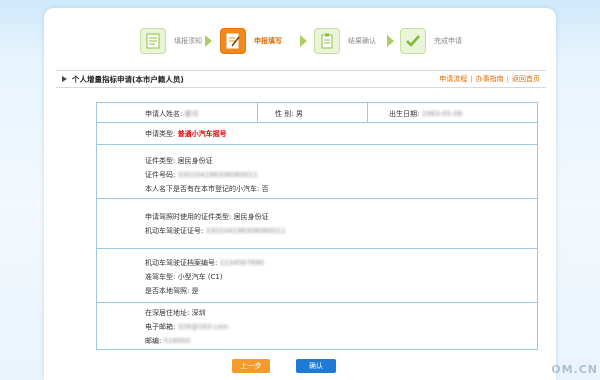  I want to click on checkmark-icon, so click(413, 41).